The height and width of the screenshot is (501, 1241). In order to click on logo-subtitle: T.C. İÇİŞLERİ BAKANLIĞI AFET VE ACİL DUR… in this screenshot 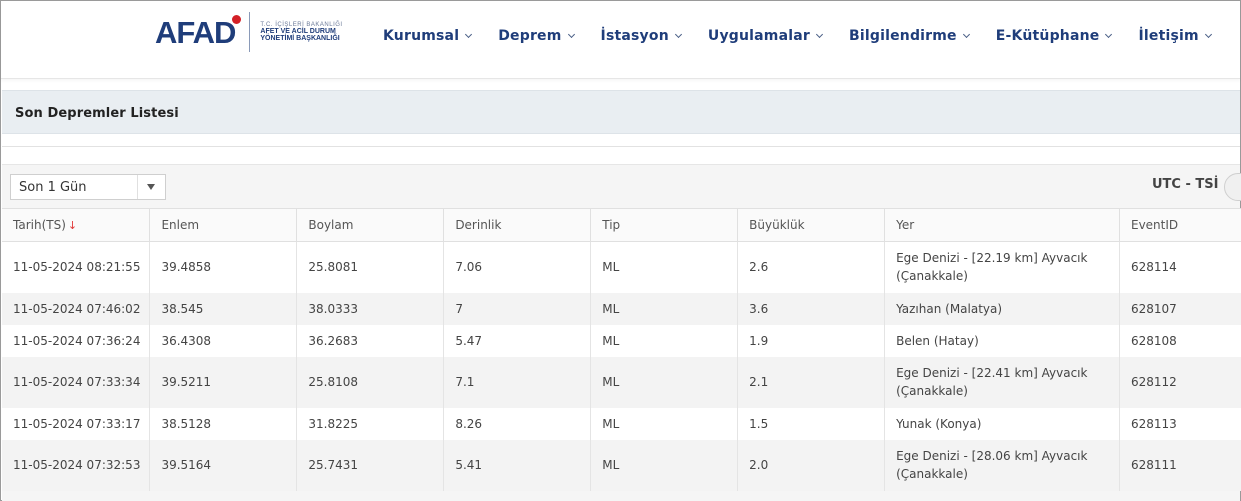, I will do `click(301, 32)`.